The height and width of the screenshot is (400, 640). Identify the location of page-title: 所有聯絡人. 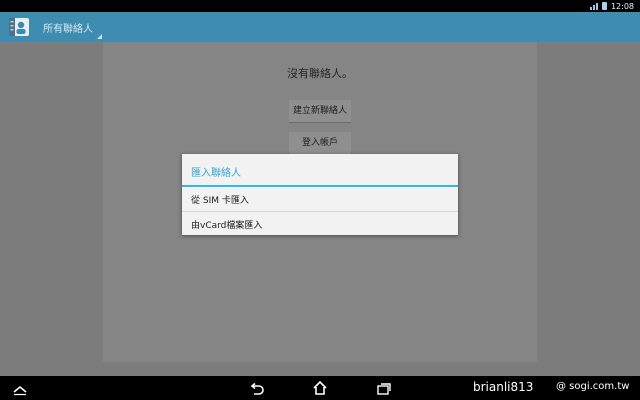
(68, 27).